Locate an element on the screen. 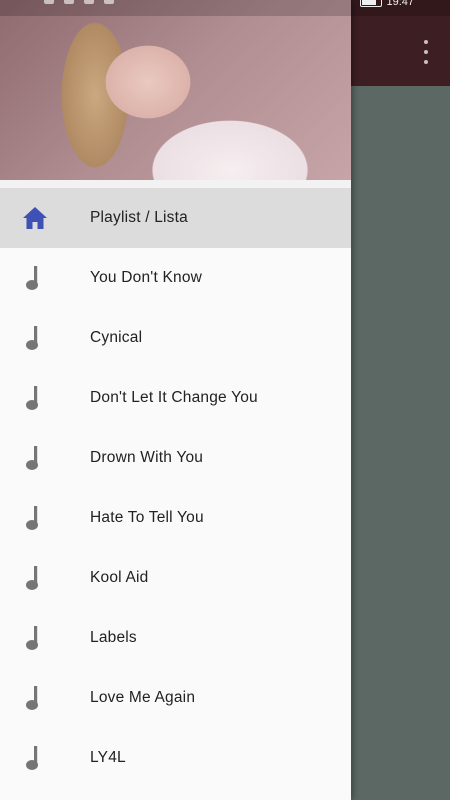  status-time: 19:47 is located at coordinates (400, 4).